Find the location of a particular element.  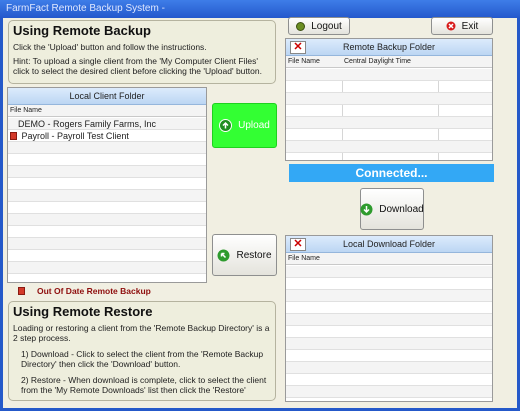

remote-folder-title: Remote Backup Folder is located at coordinates (389, 47).